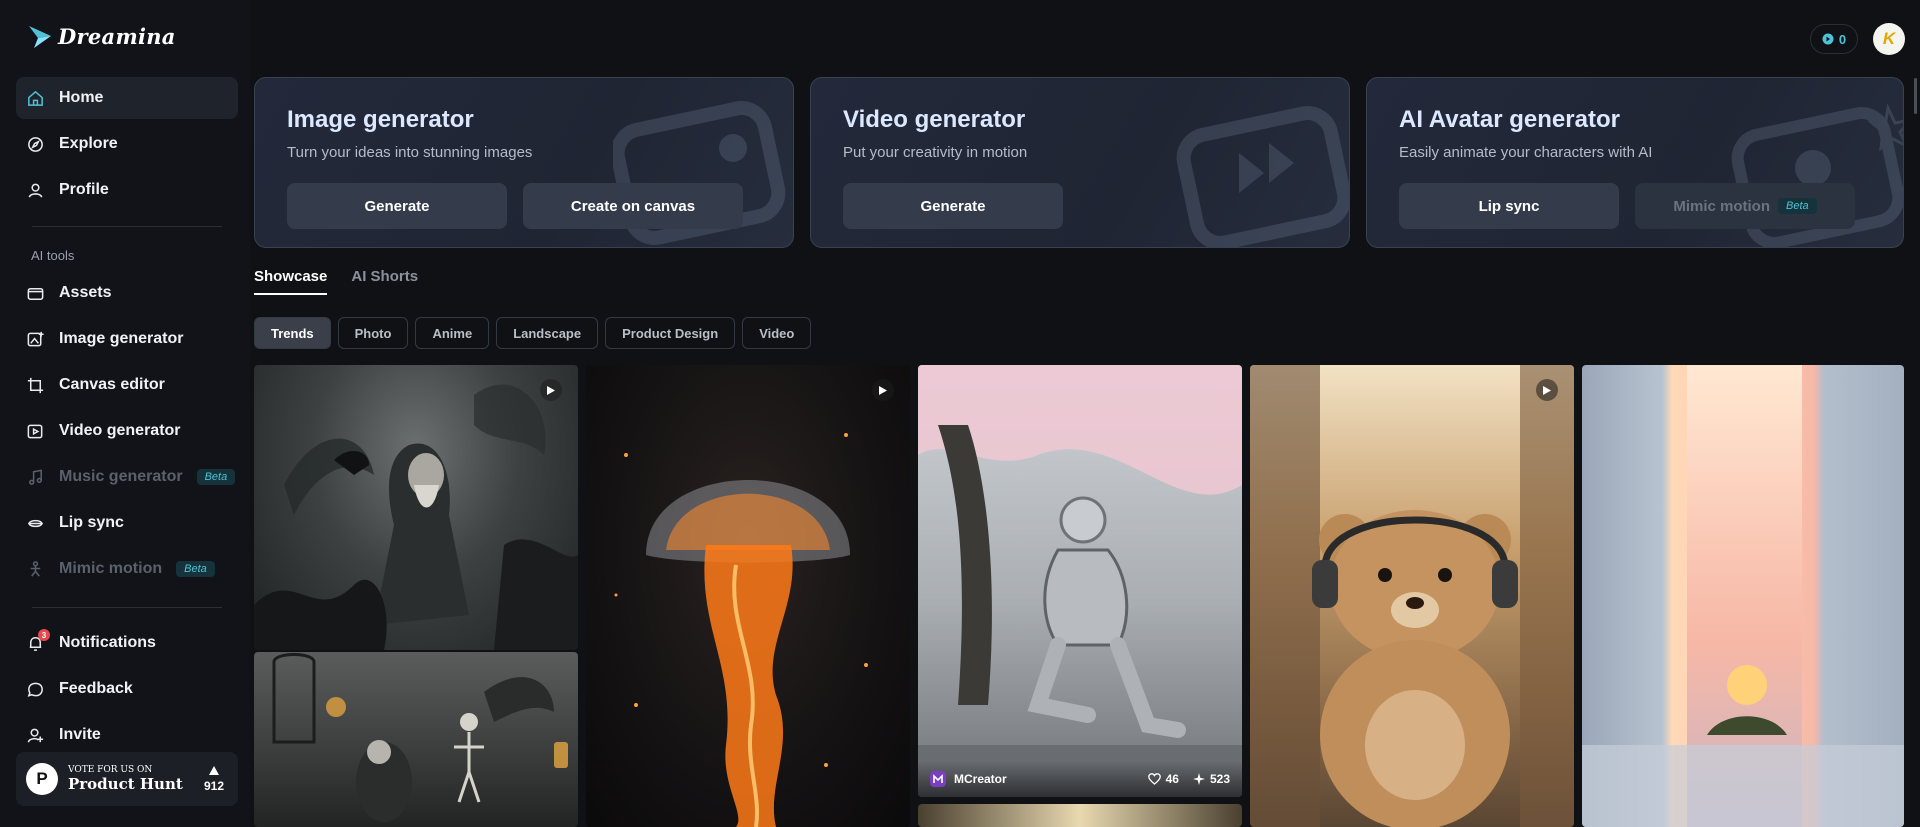  Describe the element at coordinates (633, 206) in the screenshot. I see `create-on-canvas-button: Create on canvas` at that location.